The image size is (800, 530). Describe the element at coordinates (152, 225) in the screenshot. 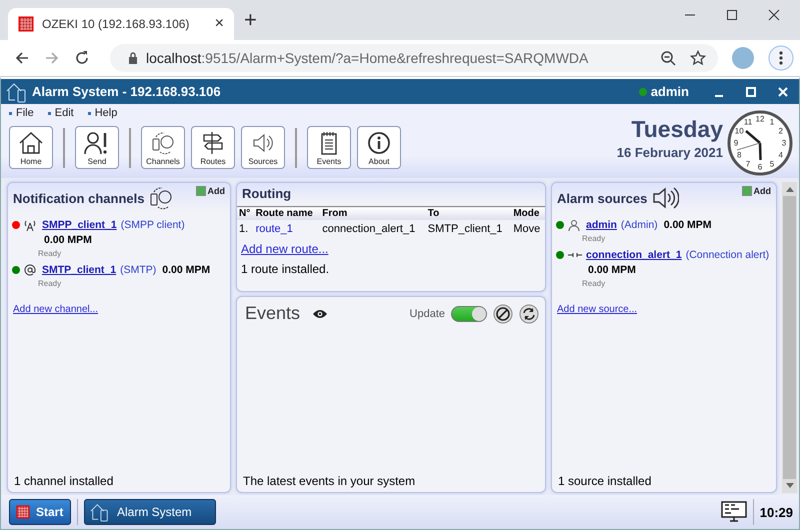

I see `item-type: (SMPP client)` at that location.